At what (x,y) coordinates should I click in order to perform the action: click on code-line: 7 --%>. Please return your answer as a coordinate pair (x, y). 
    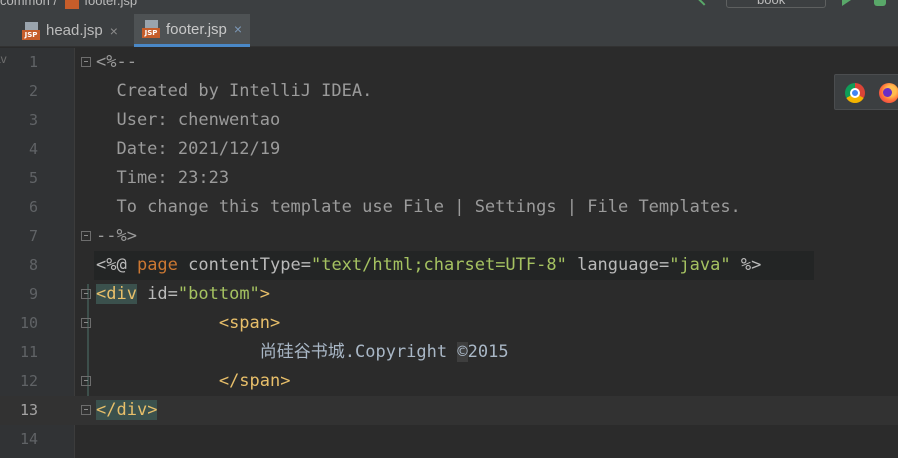
    Looking at the image, I should click on (449, 236).